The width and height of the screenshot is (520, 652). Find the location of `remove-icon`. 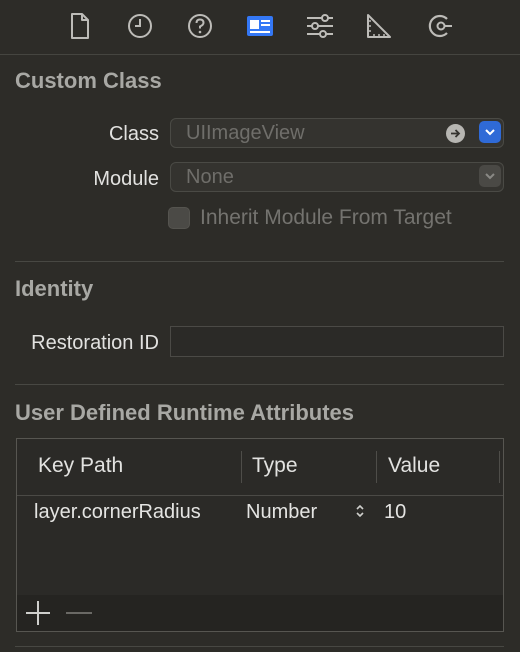

remove-icon is located at coordinates (79, 615).